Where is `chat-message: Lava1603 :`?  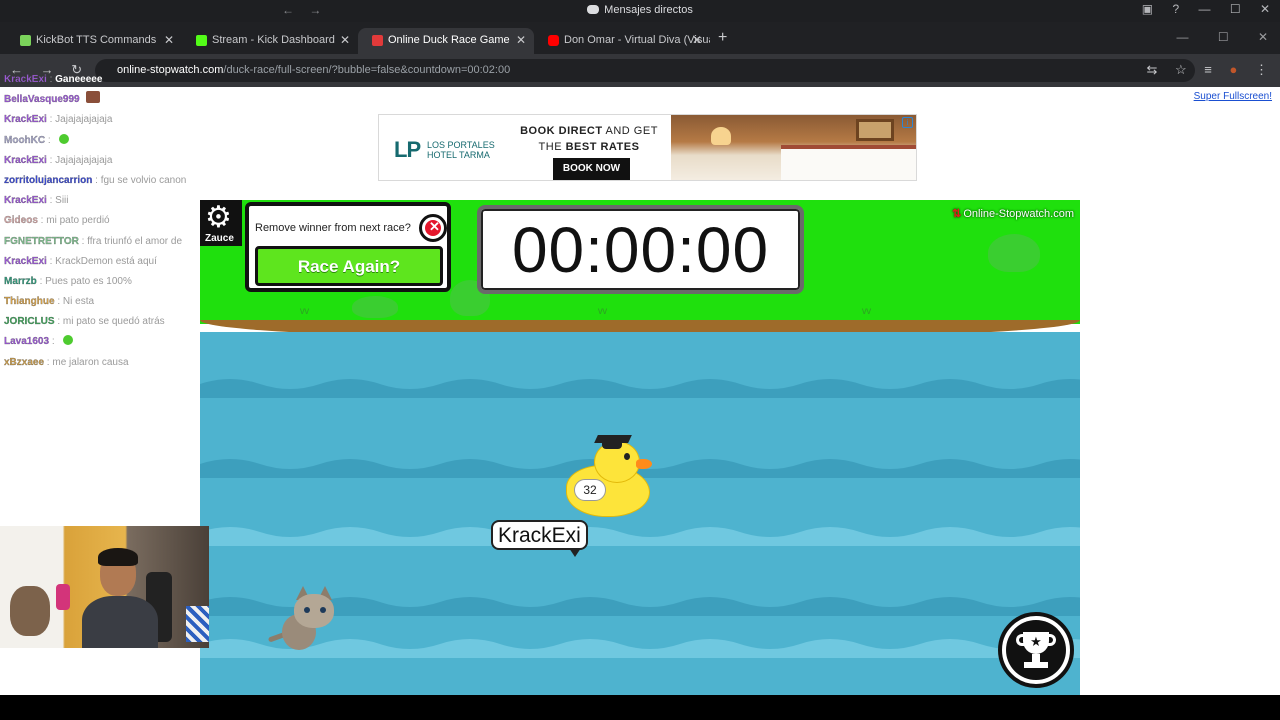 chat-message: Lava1603 : is located at coordinates (114, 342).